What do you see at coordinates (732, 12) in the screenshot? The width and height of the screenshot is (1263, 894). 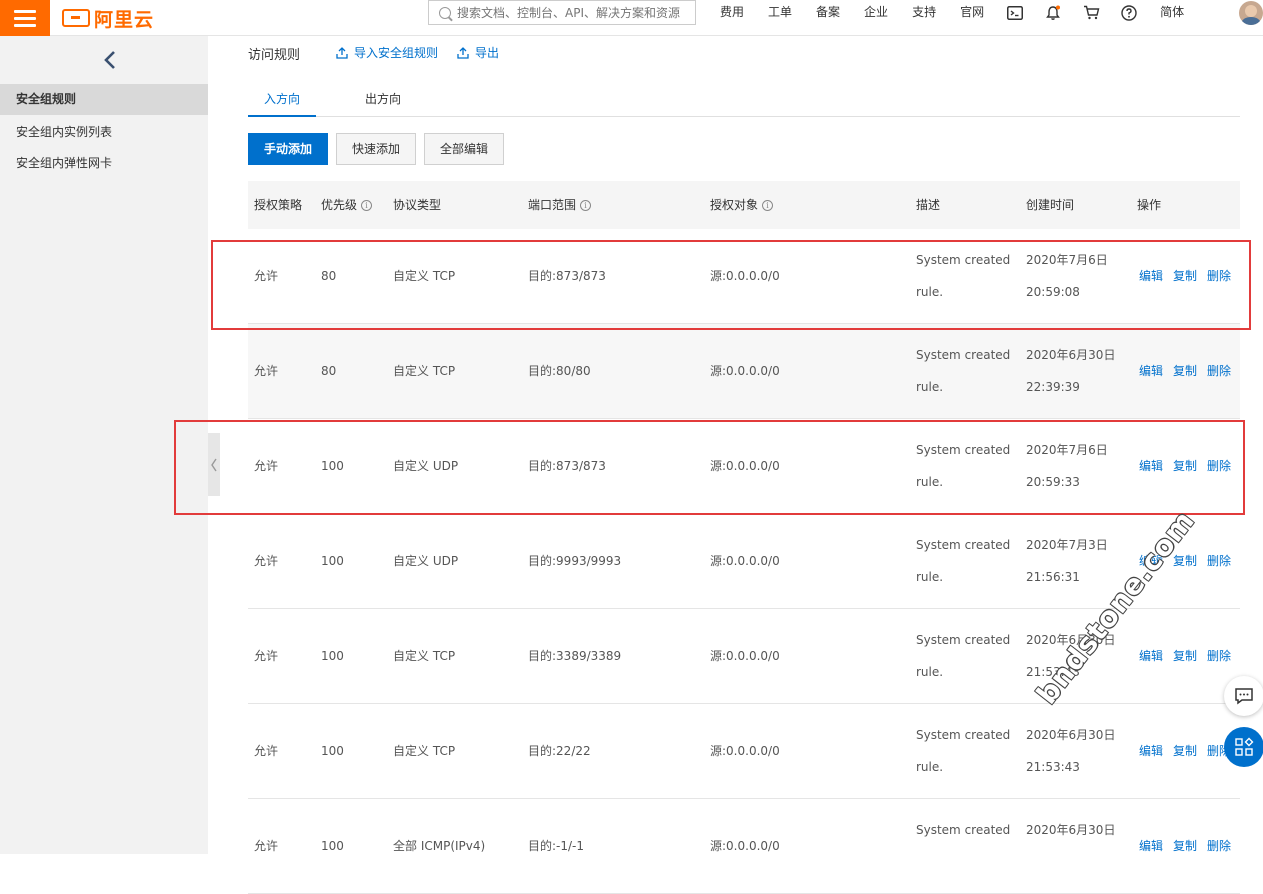 I see `nav-item-fees: 费用` at bounding box center [732, 12].